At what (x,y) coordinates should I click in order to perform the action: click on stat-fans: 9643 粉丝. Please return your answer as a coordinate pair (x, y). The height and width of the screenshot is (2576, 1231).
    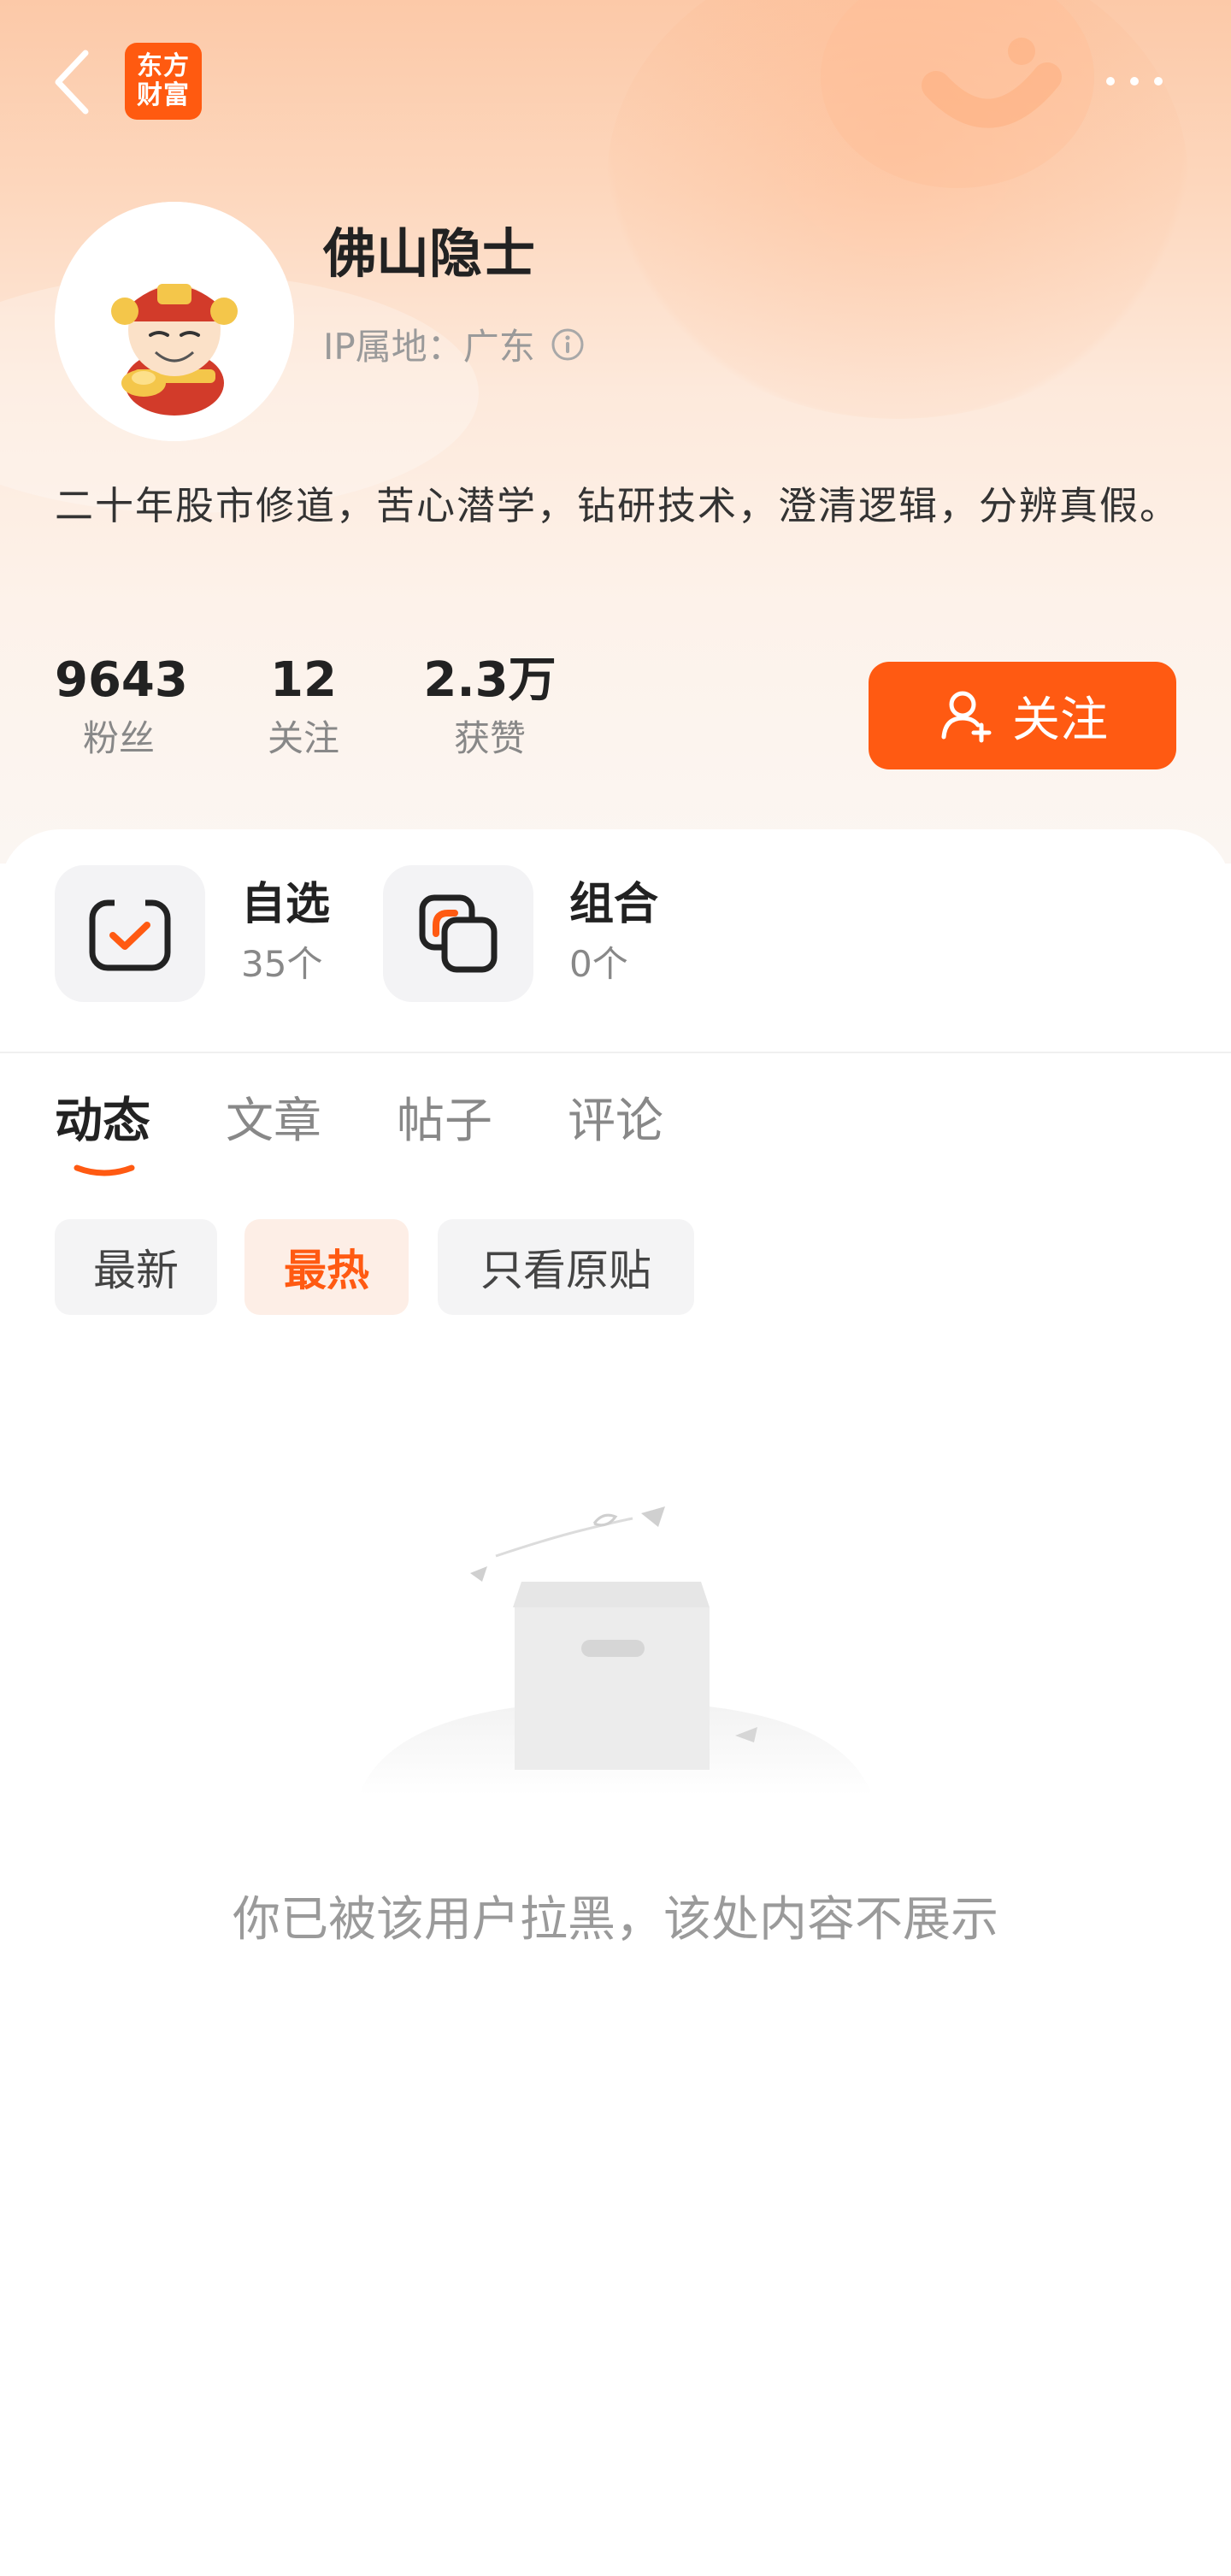
    Looking at the image, I should click on (121, 707).